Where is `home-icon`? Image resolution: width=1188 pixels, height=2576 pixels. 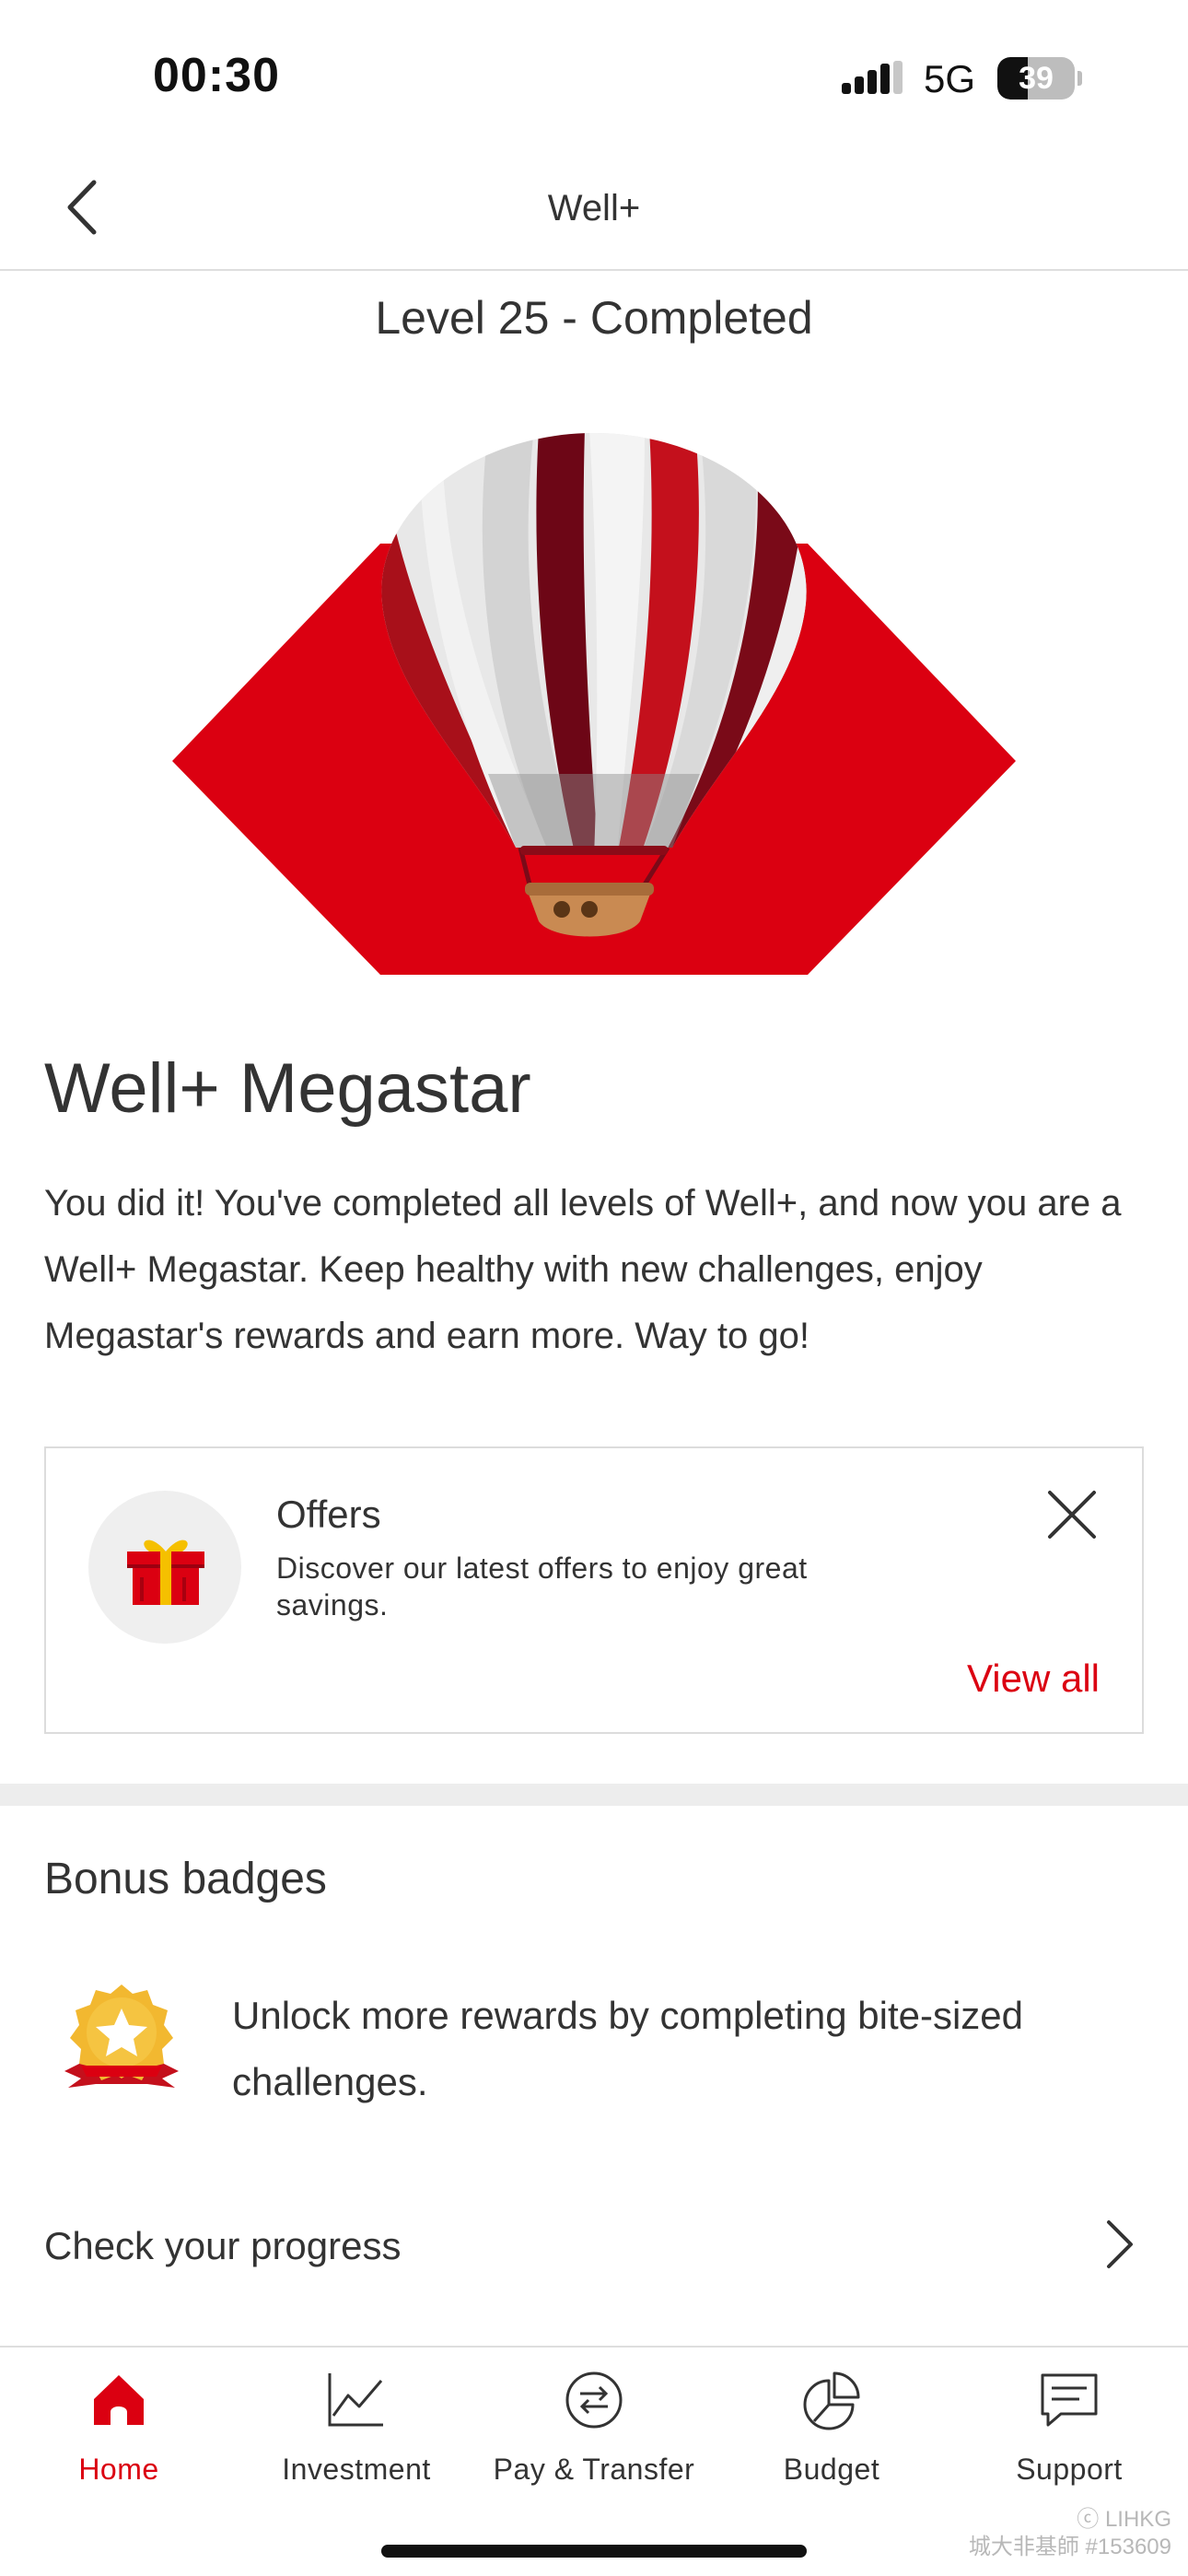 home-icon is located at coordinates (119, 2400).